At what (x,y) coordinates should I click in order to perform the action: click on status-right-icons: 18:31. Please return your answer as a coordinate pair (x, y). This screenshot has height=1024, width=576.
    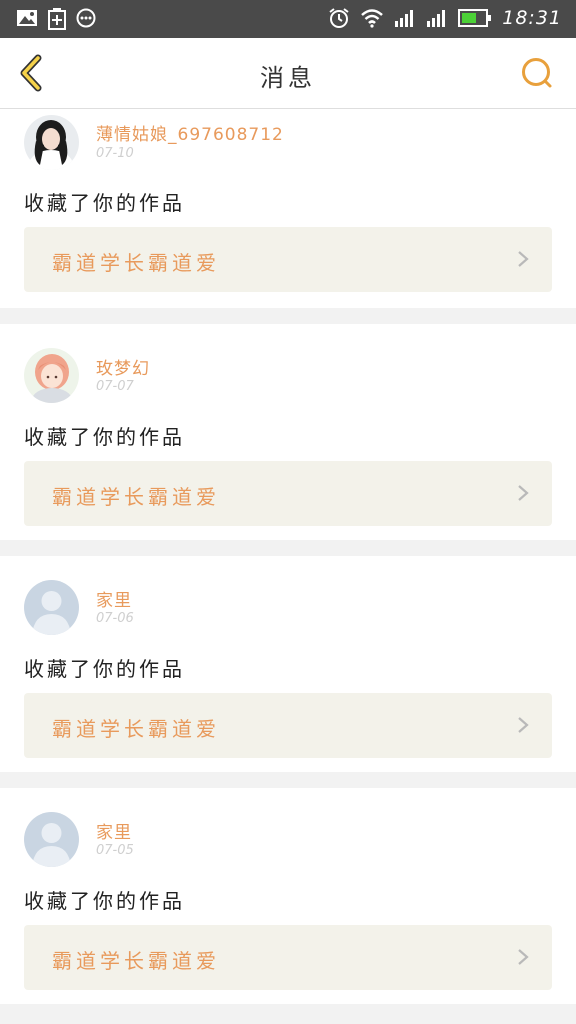
    Looking at the image, I should click on (445, 18).